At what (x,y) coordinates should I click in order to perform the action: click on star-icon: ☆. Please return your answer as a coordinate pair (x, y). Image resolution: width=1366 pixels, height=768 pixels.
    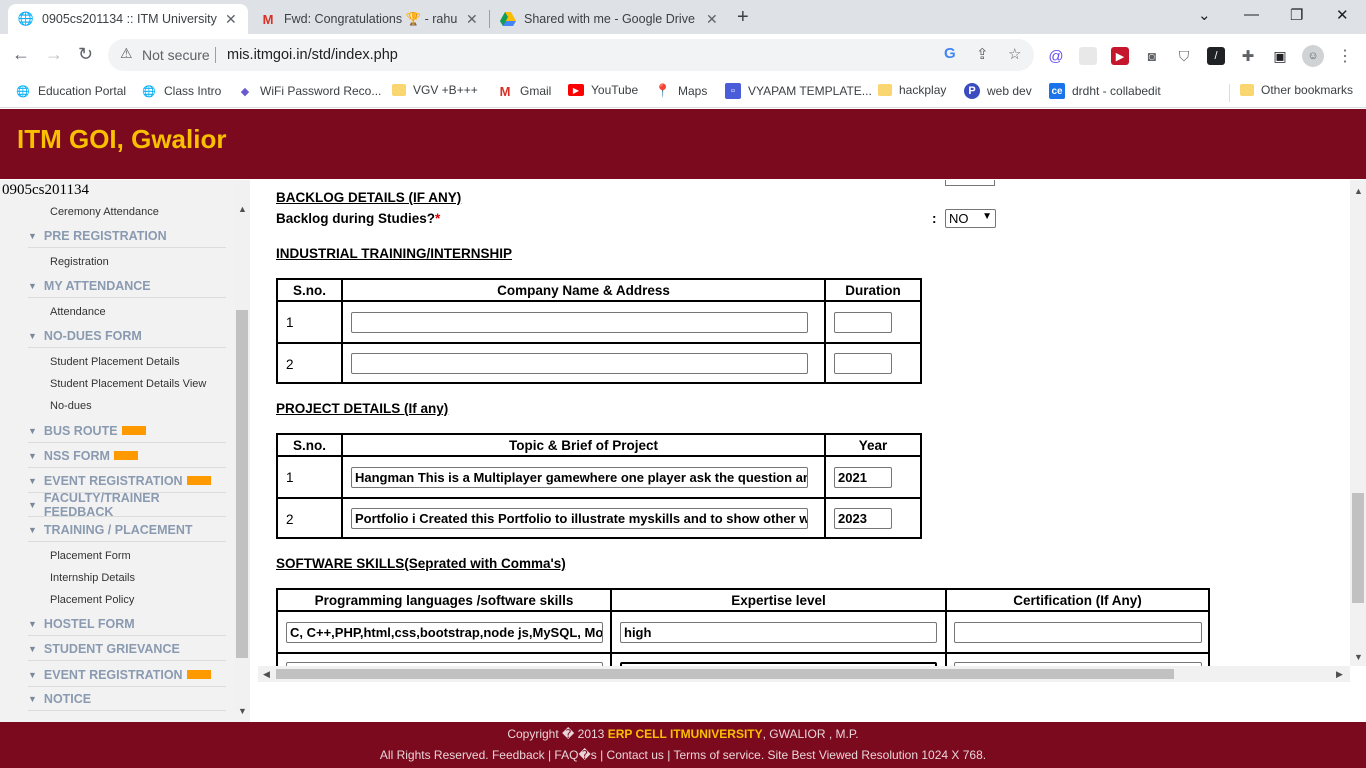
    Looking at the image, I should click on (1014, 54).